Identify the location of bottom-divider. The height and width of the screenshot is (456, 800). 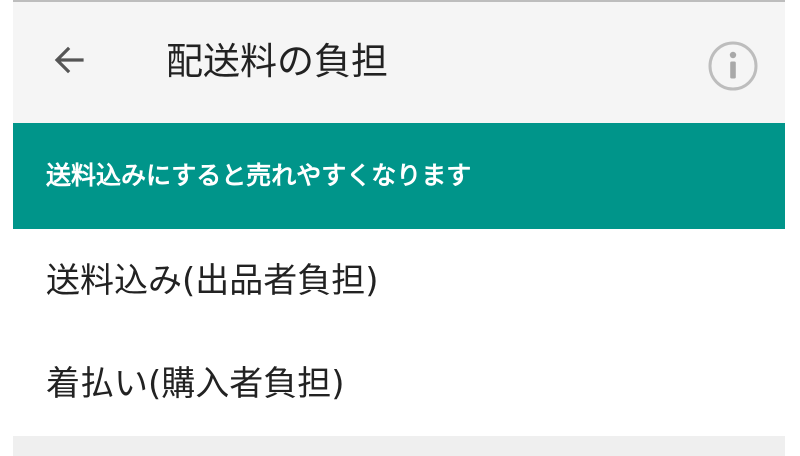
(399, 446).